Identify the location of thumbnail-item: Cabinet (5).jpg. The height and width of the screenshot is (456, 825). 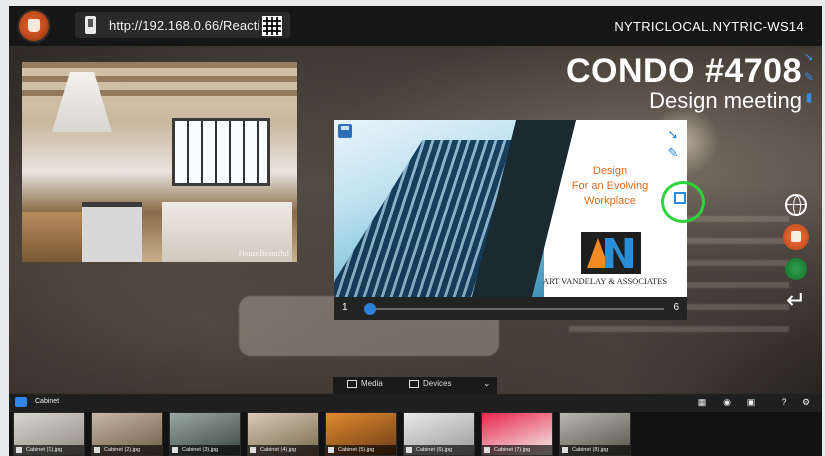
(361, 434).